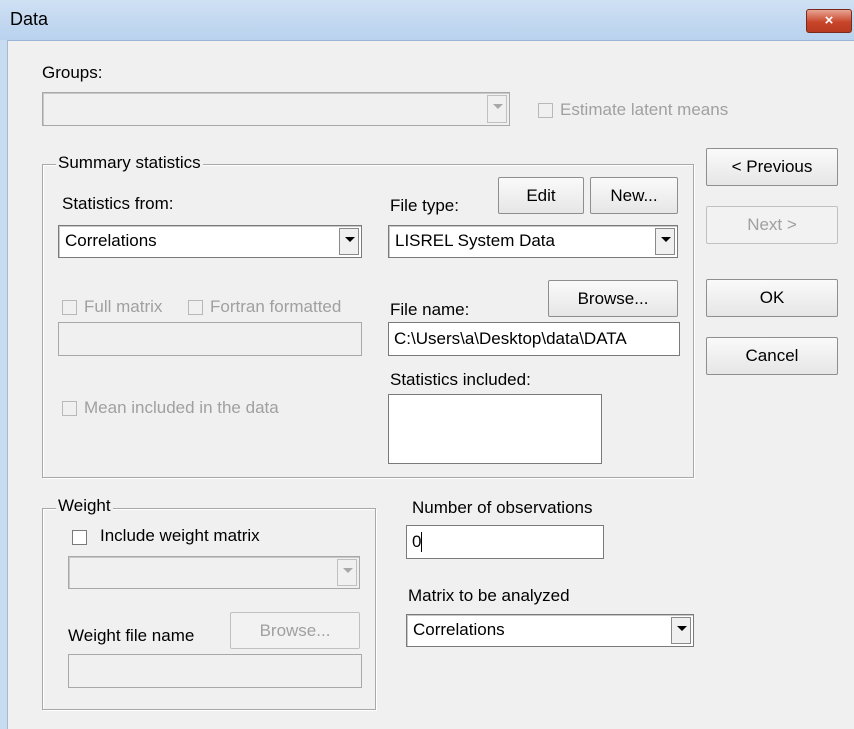 The width and height of the screenshot is (854, 729). I want to click on groups-select, so click(276, 109).